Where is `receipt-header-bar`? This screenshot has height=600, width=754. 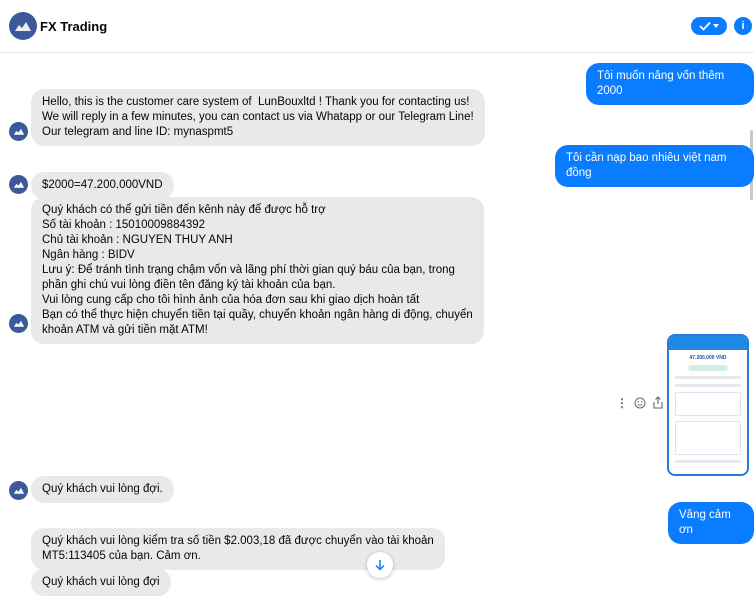 receipt-header-bar is located at coordinates (708, 343).